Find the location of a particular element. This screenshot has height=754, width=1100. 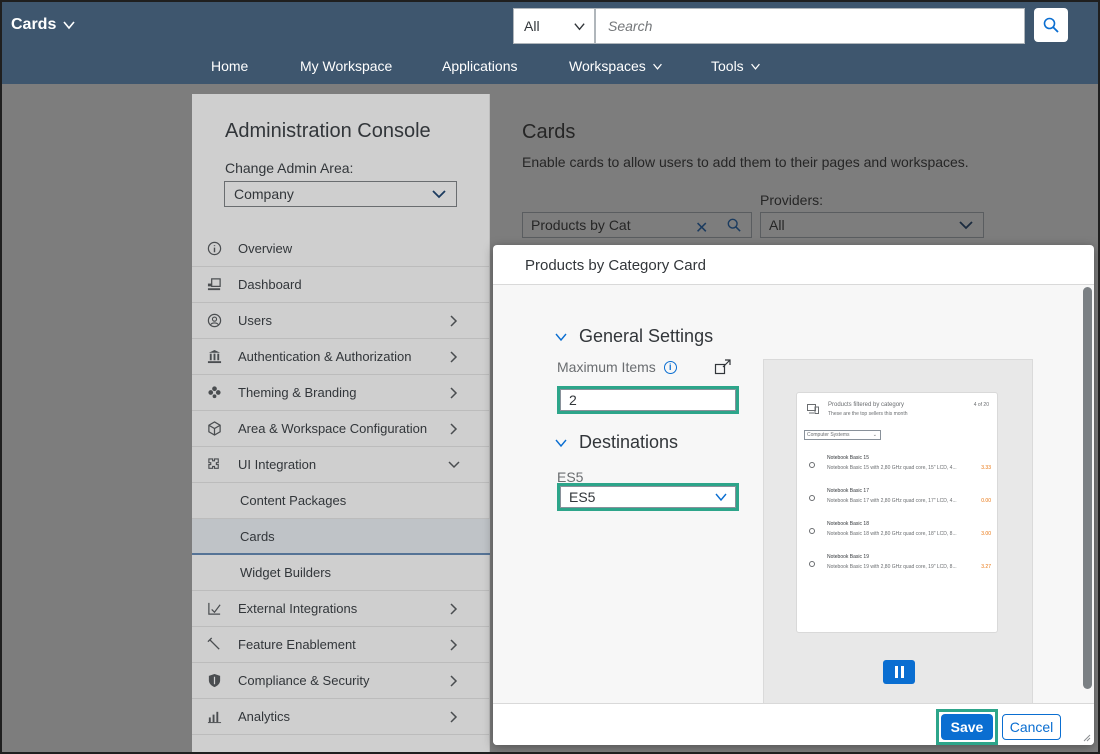

external-link-icon is located at coordinates (723, 367).